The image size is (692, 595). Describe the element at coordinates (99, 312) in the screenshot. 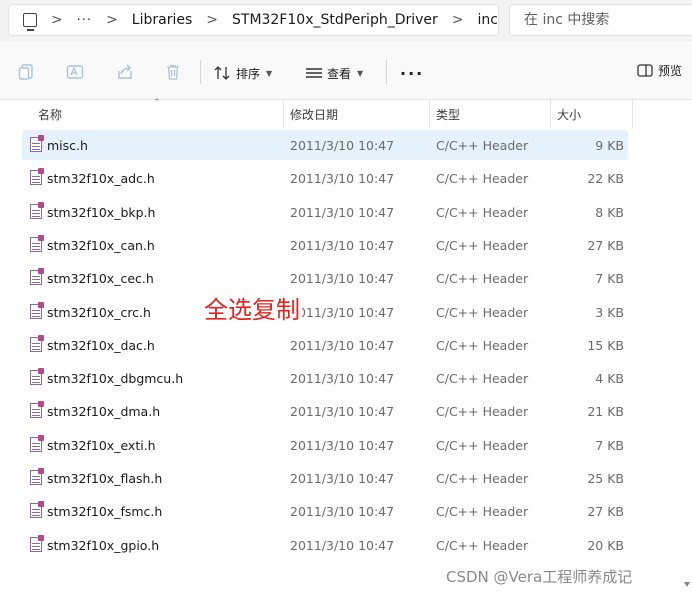

I see `file-name: stm32f10x_crc.h` at that location.